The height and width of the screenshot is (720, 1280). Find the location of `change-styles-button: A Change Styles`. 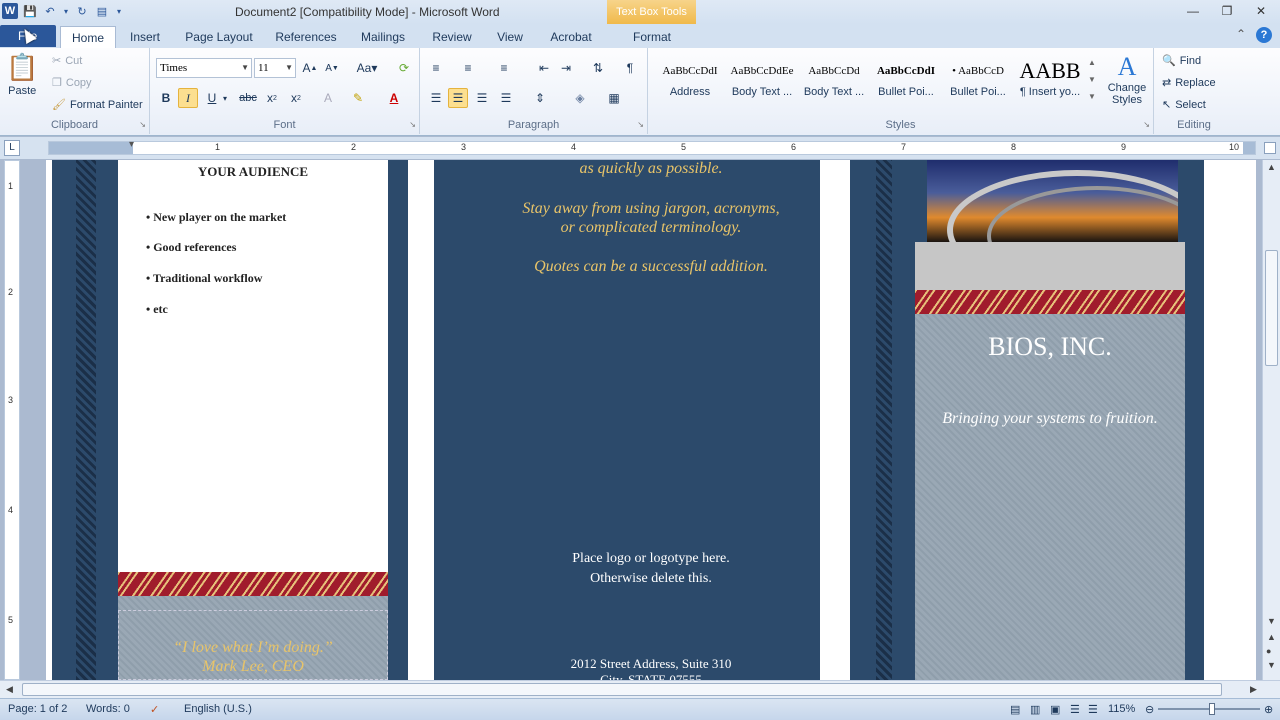

change-styles-button: A Change Styles is located at coordinates (1127, 79).